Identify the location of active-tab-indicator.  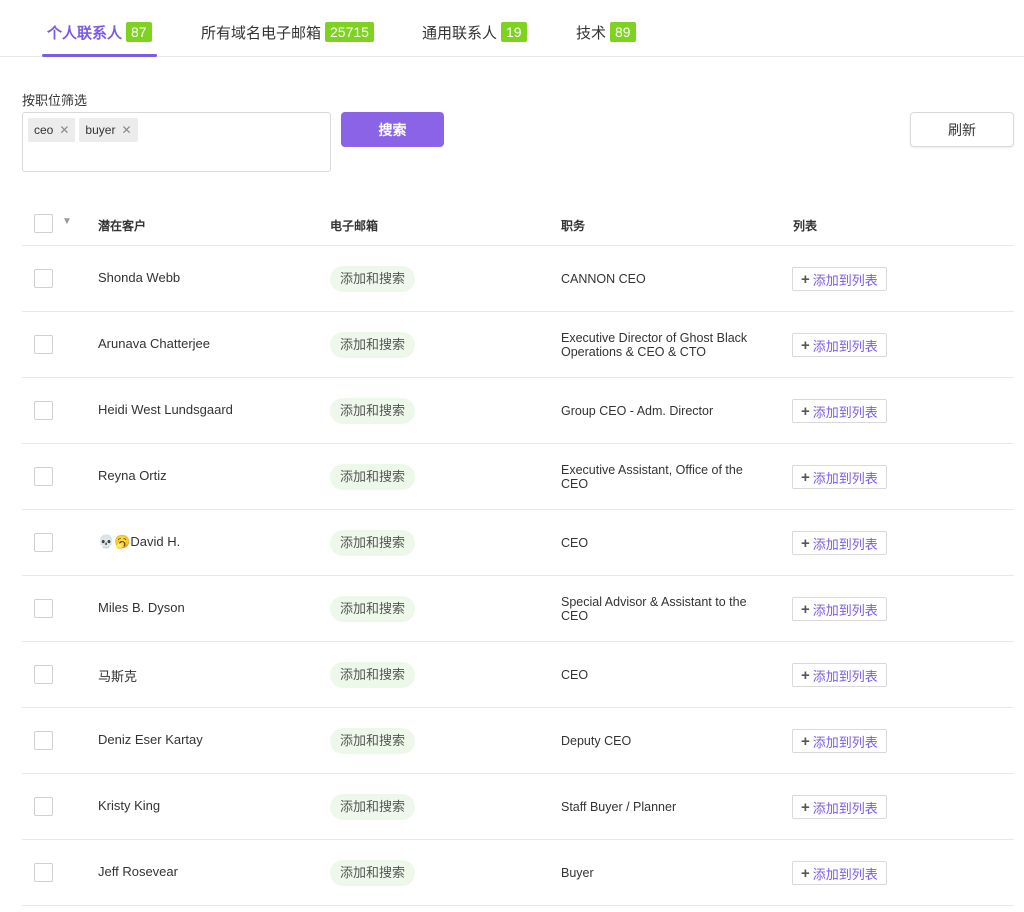
(99, 55).